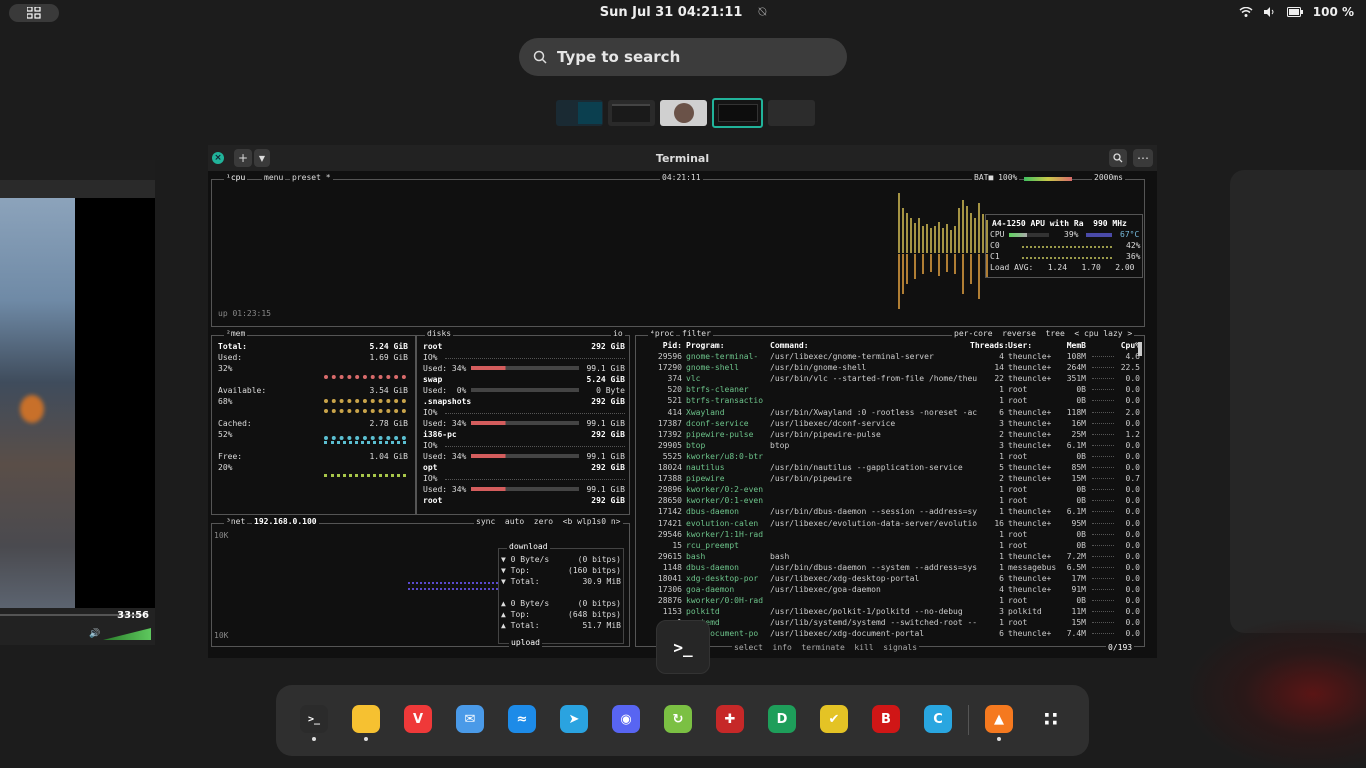  Describe the element at coordinates (896, 400) in the screenshot. I see `table-row: 521 btrfs-transactio 1 root 0B 0.0` at that location.